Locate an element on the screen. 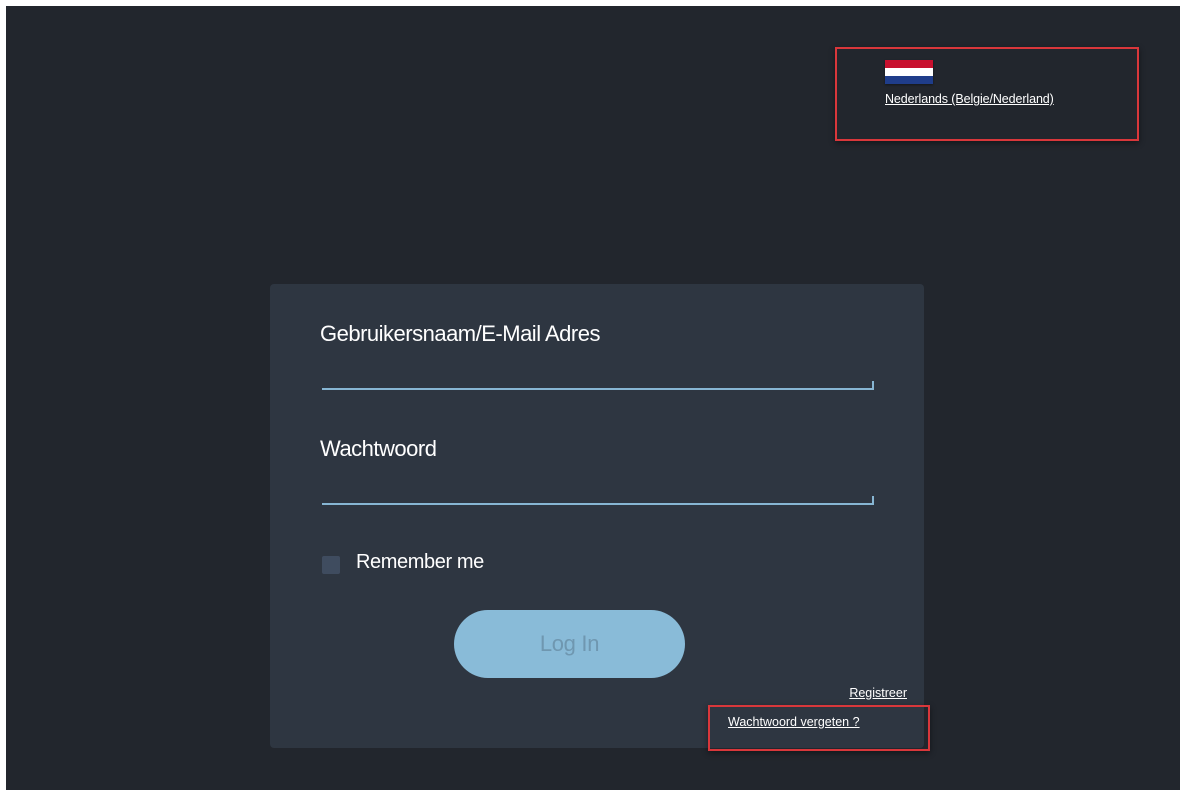 Image resolution: width=1180 pixels, height=796 pixels. flag-stripe-red is located at coordinates (909, 64).